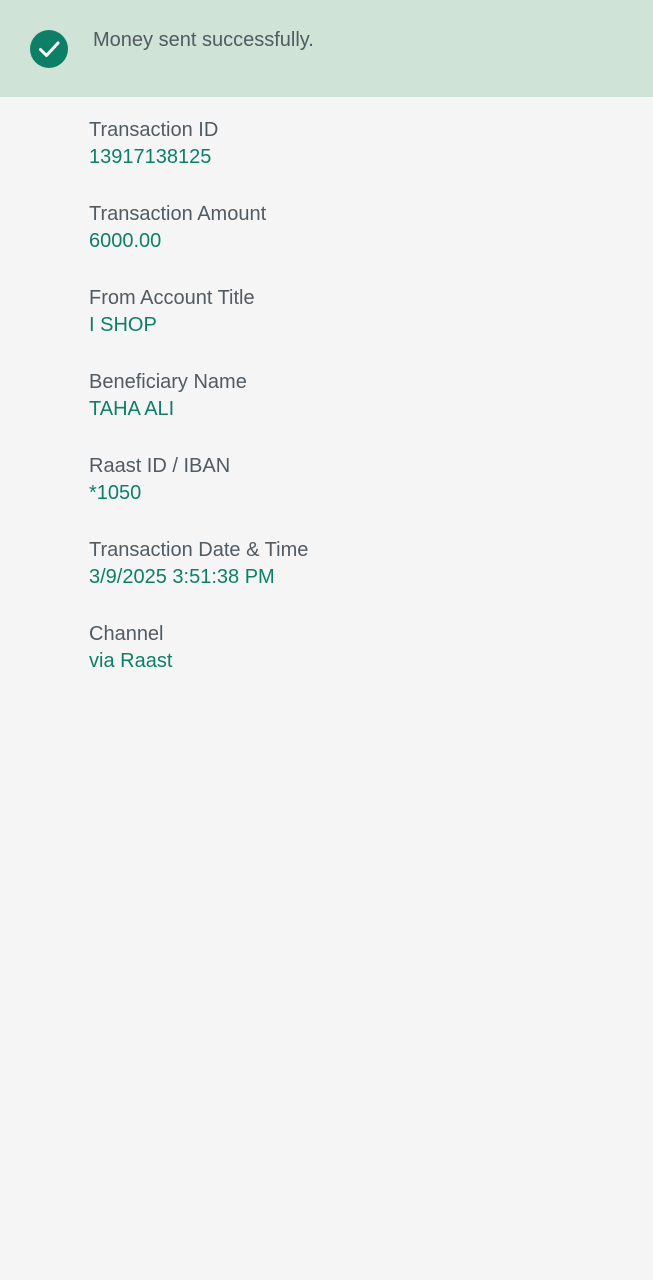  Describe the element at coordinates (172, 298) in the screenshot. I see `from-account-title-label: From Account Title` at that location.